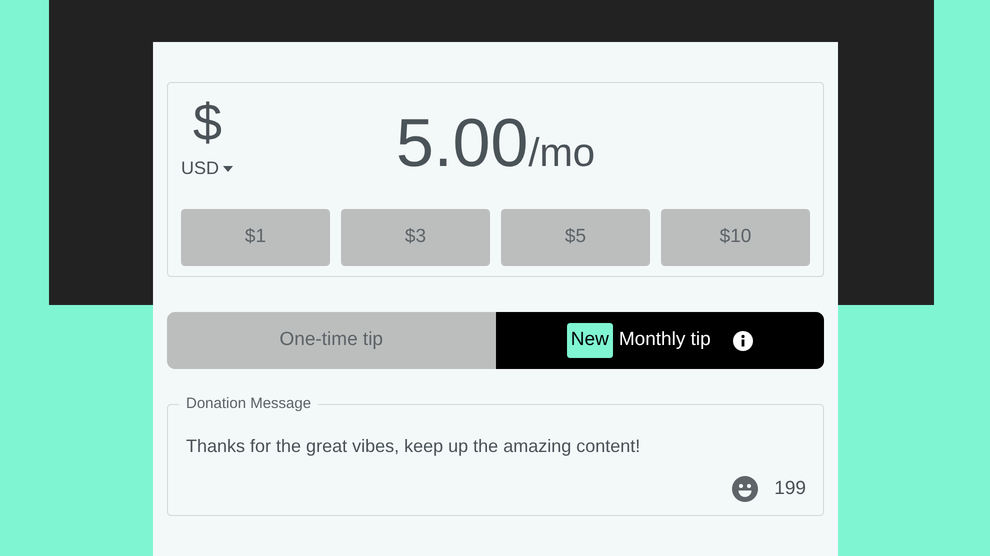  I want to click on amount-value: 5.00, so click(462, 143).